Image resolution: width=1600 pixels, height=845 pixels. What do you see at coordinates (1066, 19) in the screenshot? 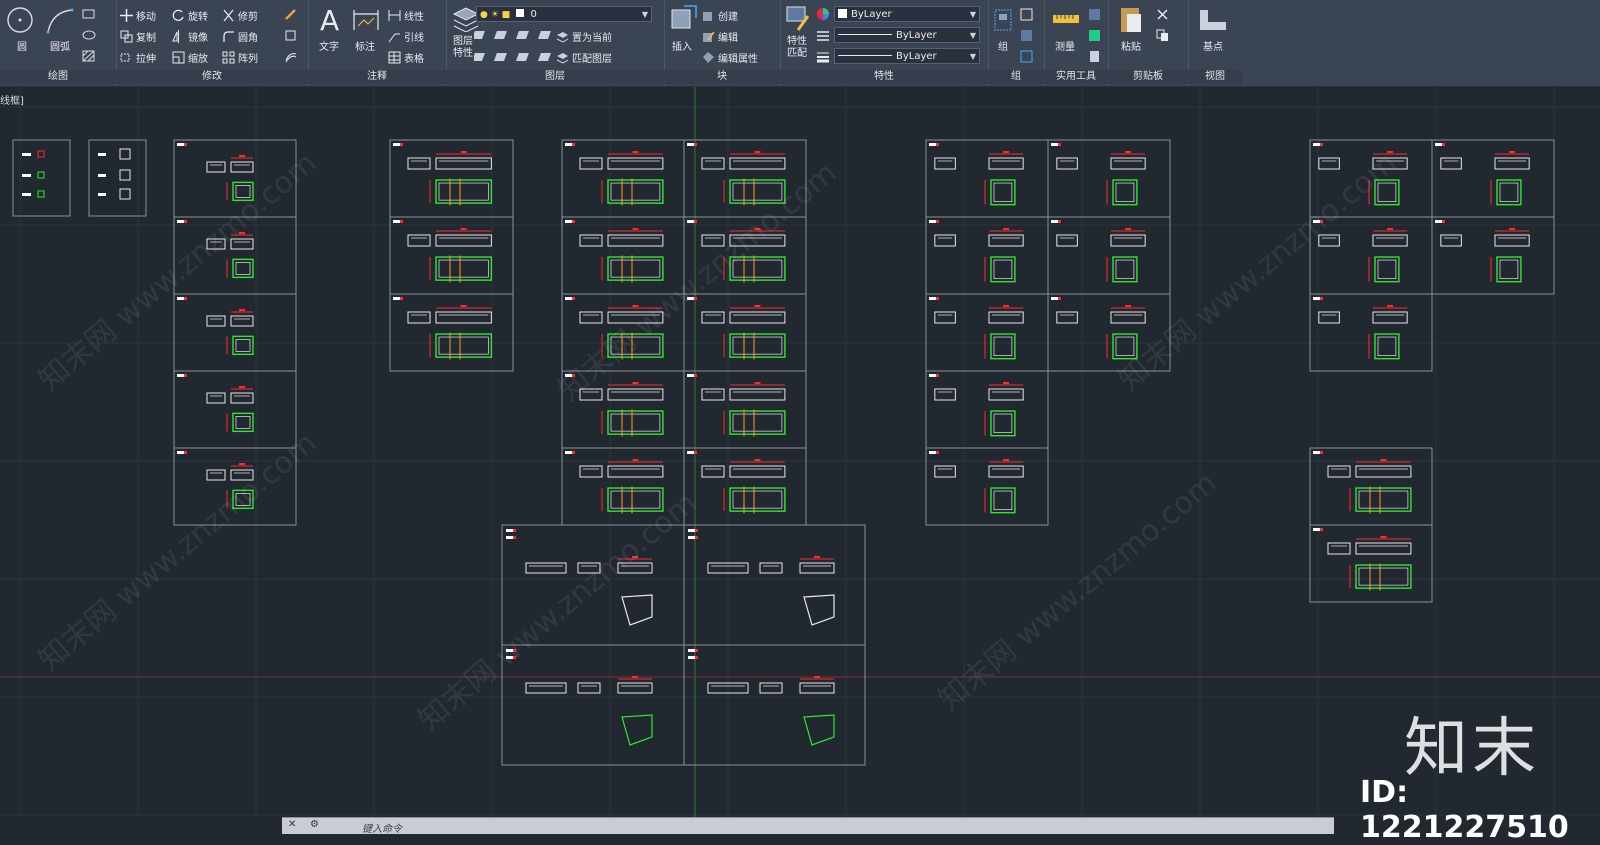
I see `measure-icon` at bounding box center [1066, 19].